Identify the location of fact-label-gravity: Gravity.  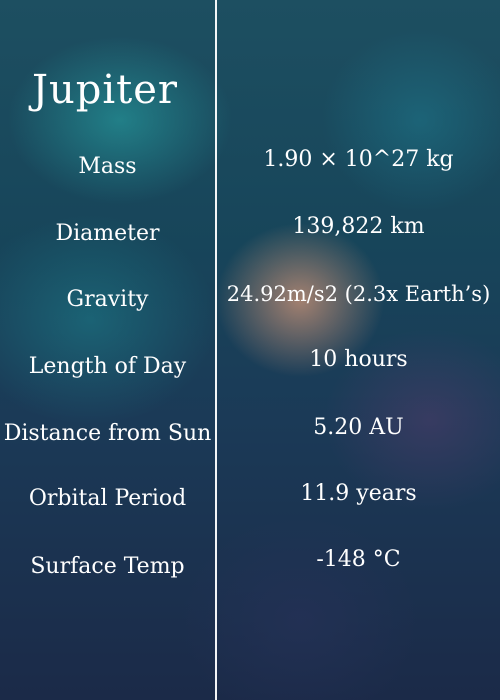
(107, 299).